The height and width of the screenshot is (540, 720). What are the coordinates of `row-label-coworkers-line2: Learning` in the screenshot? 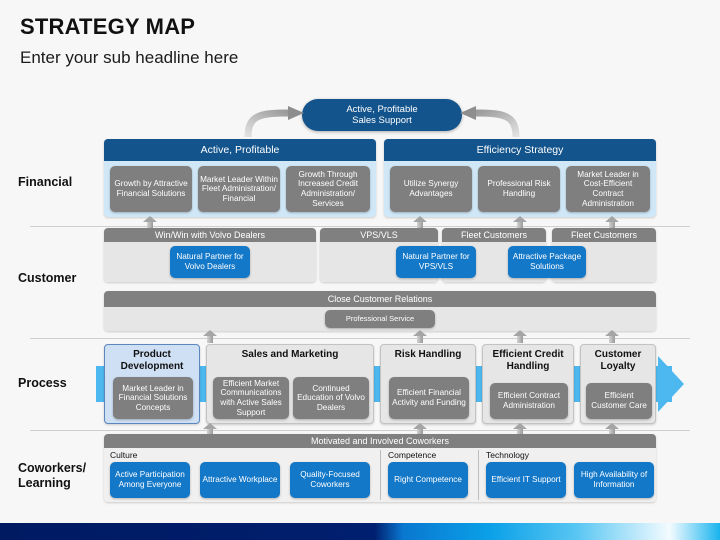 It's located at (44, 483).